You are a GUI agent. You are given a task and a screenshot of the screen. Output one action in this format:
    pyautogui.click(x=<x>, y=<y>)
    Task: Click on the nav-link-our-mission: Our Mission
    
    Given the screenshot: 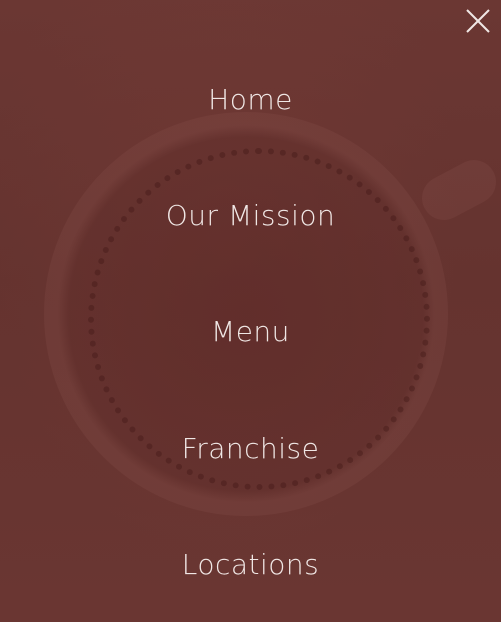 What is the action you would take?
    pyautogui.click(x=250, y=216)
    